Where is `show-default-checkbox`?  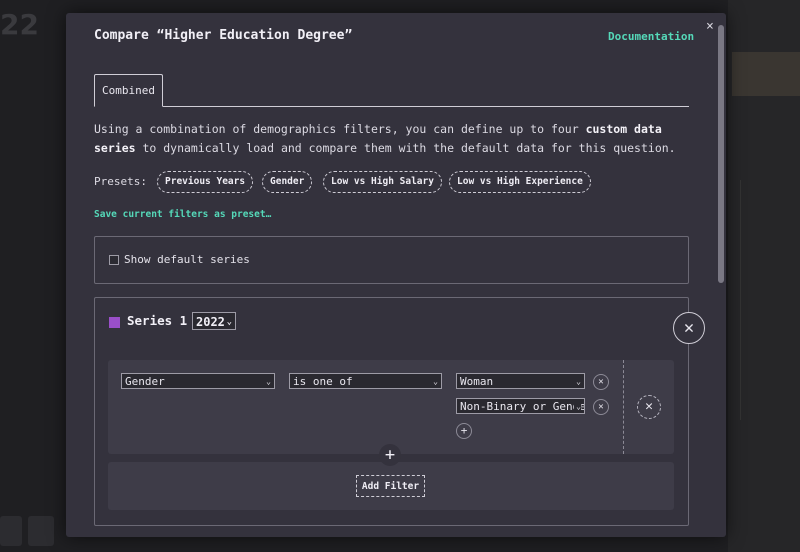 show-default-checkbox is located at coordinates (114, 260).